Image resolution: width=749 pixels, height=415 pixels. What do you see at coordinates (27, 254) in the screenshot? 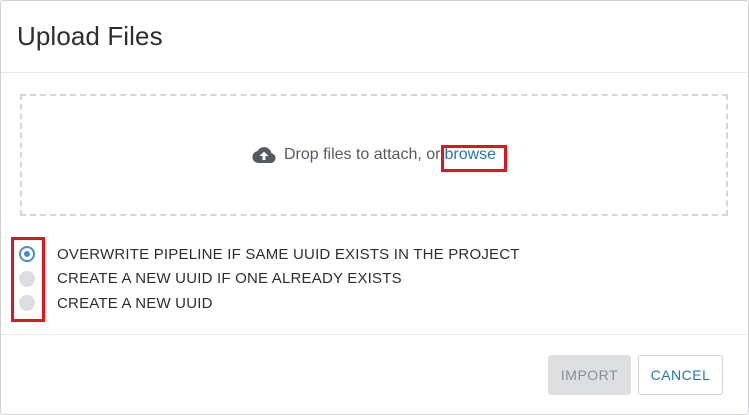
I see `radio-overwrite-pipeline` at bounding box center [27, 254].